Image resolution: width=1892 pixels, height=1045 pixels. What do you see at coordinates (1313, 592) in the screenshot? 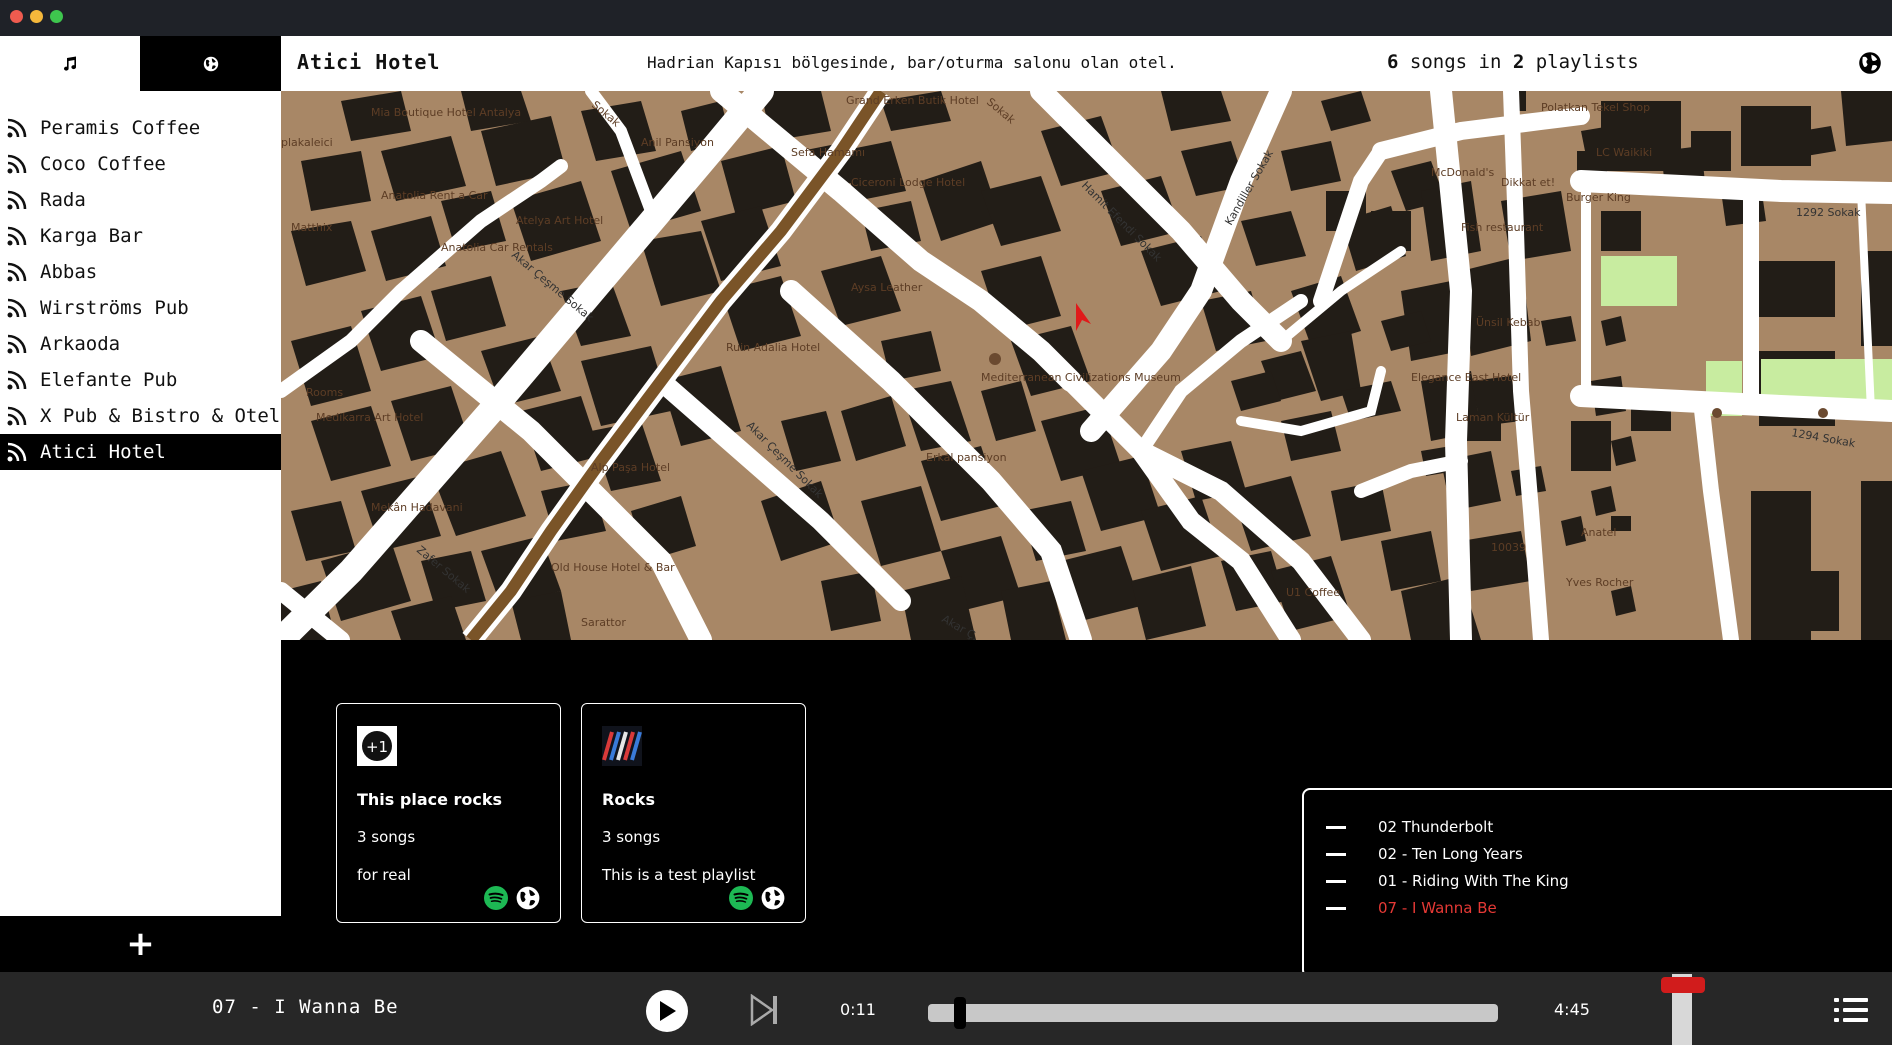
I see `map-label: U1 Coffee` at bounding box center [1313, 592].